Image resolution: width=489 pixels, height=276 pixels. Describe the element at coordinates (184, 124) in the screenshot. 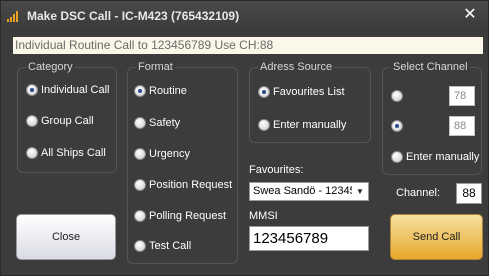

I see `format-safety-radio: Safety` at that location.